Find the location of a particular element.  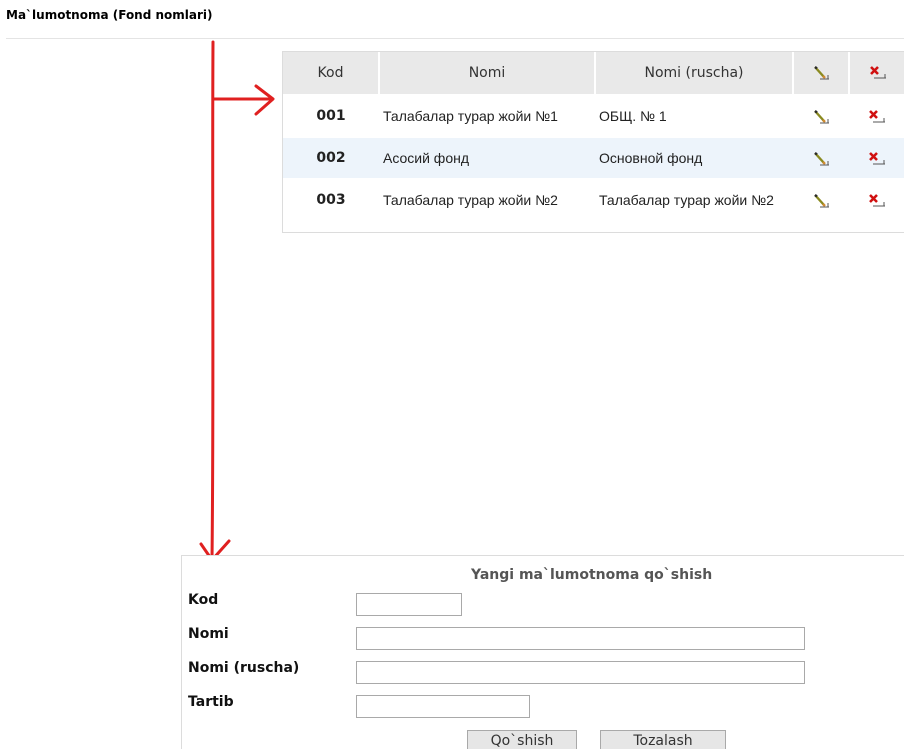

row-nomi-ruscha: Талабалар турар жойи №2 is located at coordinates (686, 199).